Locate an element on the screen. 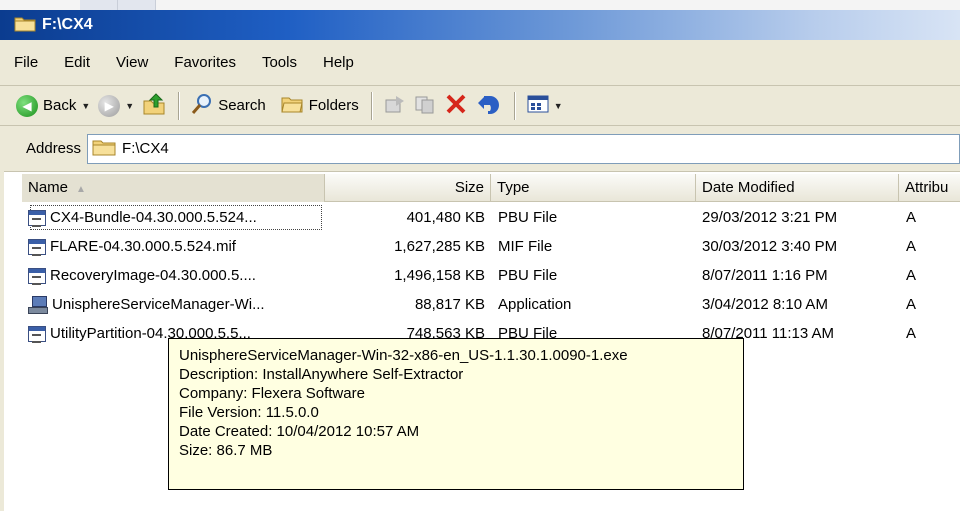  up-folder-icon is located at coordinates (154, 106).